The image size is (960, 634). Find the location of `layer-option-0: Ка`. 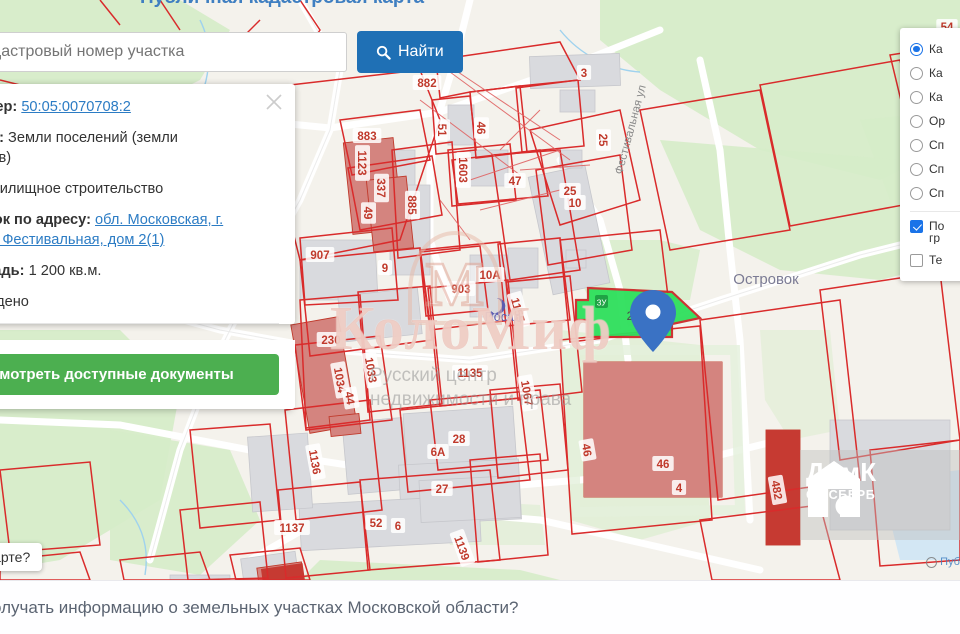

layer-option-0: Ка is located at coordinates (935, 49).